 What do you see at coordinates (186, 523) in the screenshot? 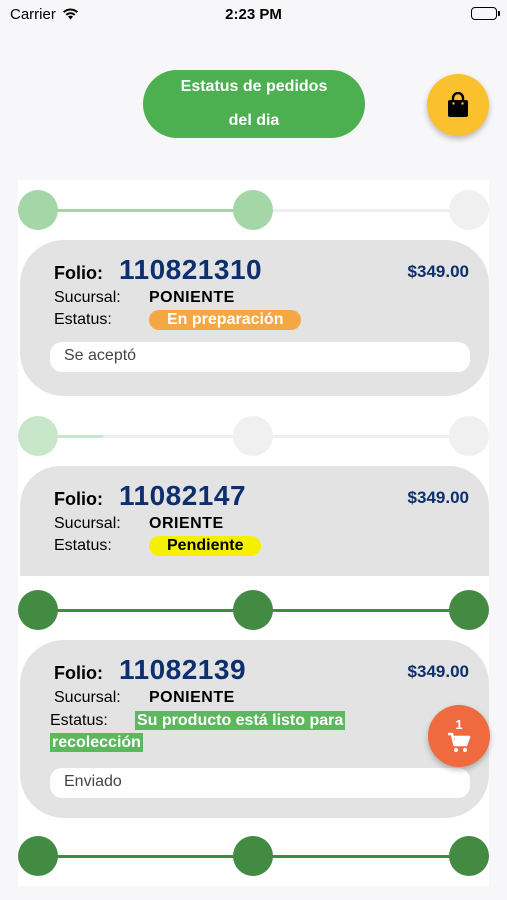
I see `sucursal-value: ORIENTE` at bounding box center [186, 523].